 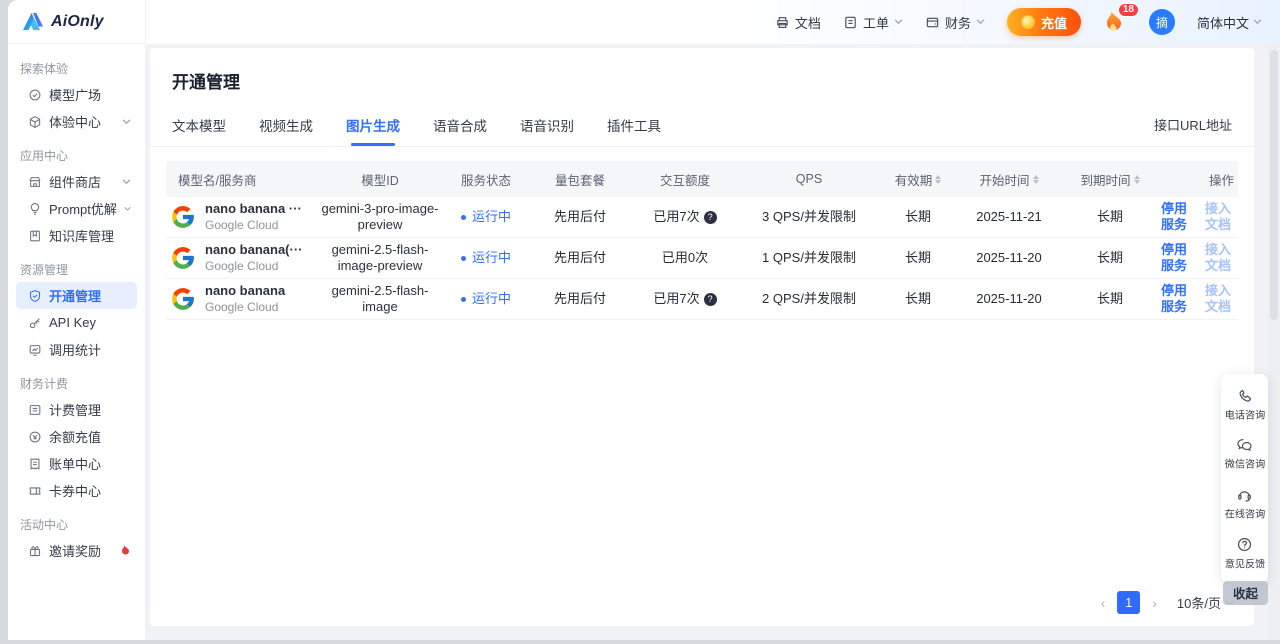 I want to click on tab-video-generation: 视频生成, so click(x=286, y=127).